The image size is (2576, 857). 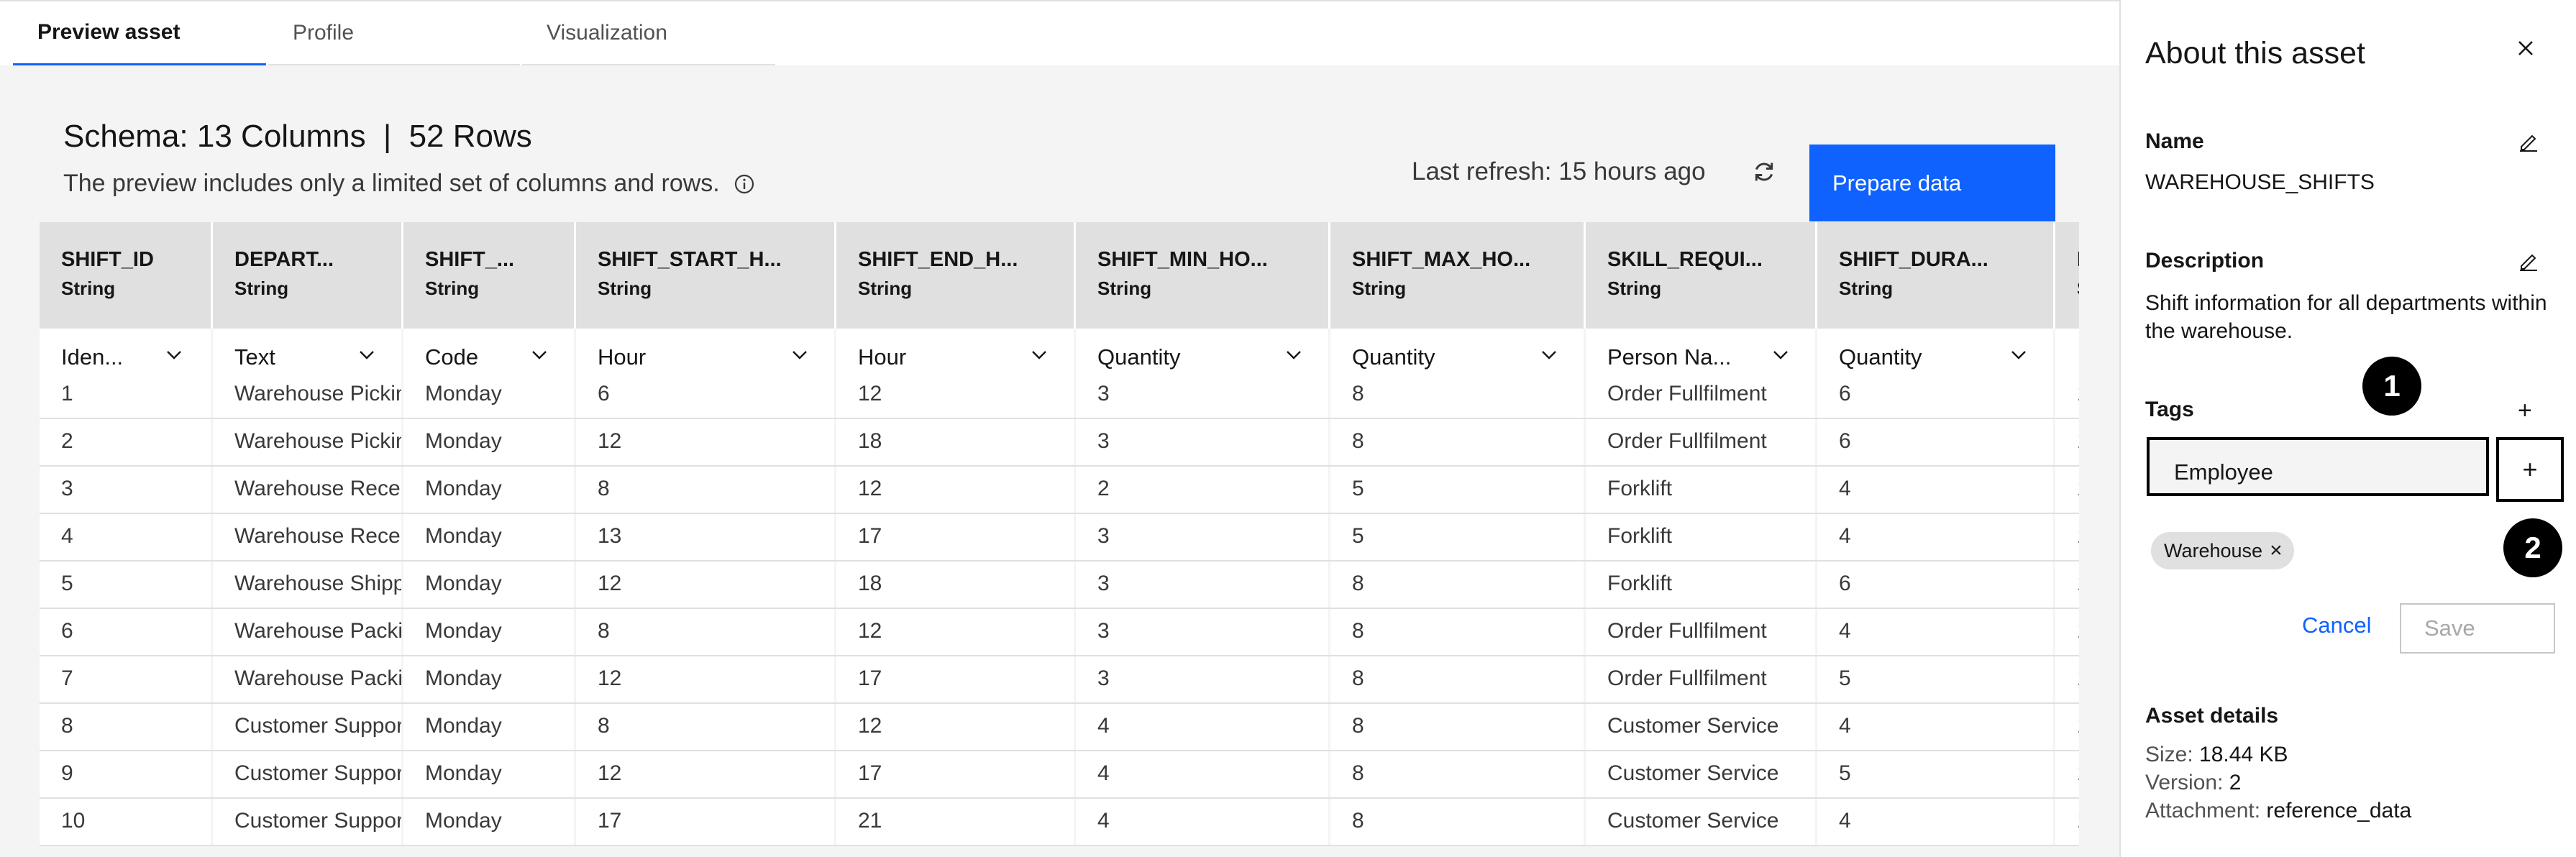 What do you see at coordinates (648, 34) in the screenshot?
I see `tab-visualization: Visualization` at bounding box center [648, 34].